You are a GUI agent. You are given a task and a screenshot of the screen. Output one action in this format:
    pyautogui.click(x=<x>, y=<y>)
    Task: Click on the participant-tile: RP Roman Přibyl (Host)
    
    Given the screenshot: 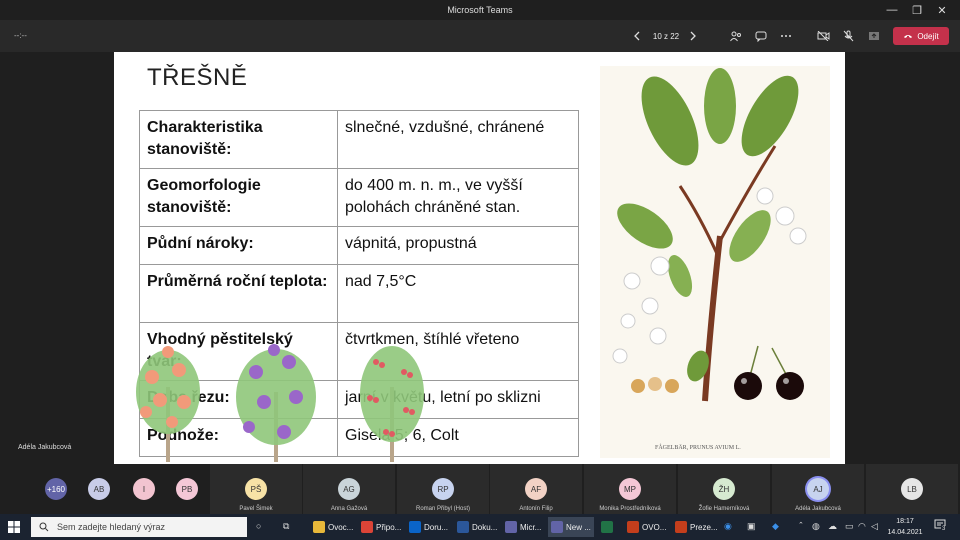 What is the action you would take?
    pyautogui.click(x=443, y=489)
    